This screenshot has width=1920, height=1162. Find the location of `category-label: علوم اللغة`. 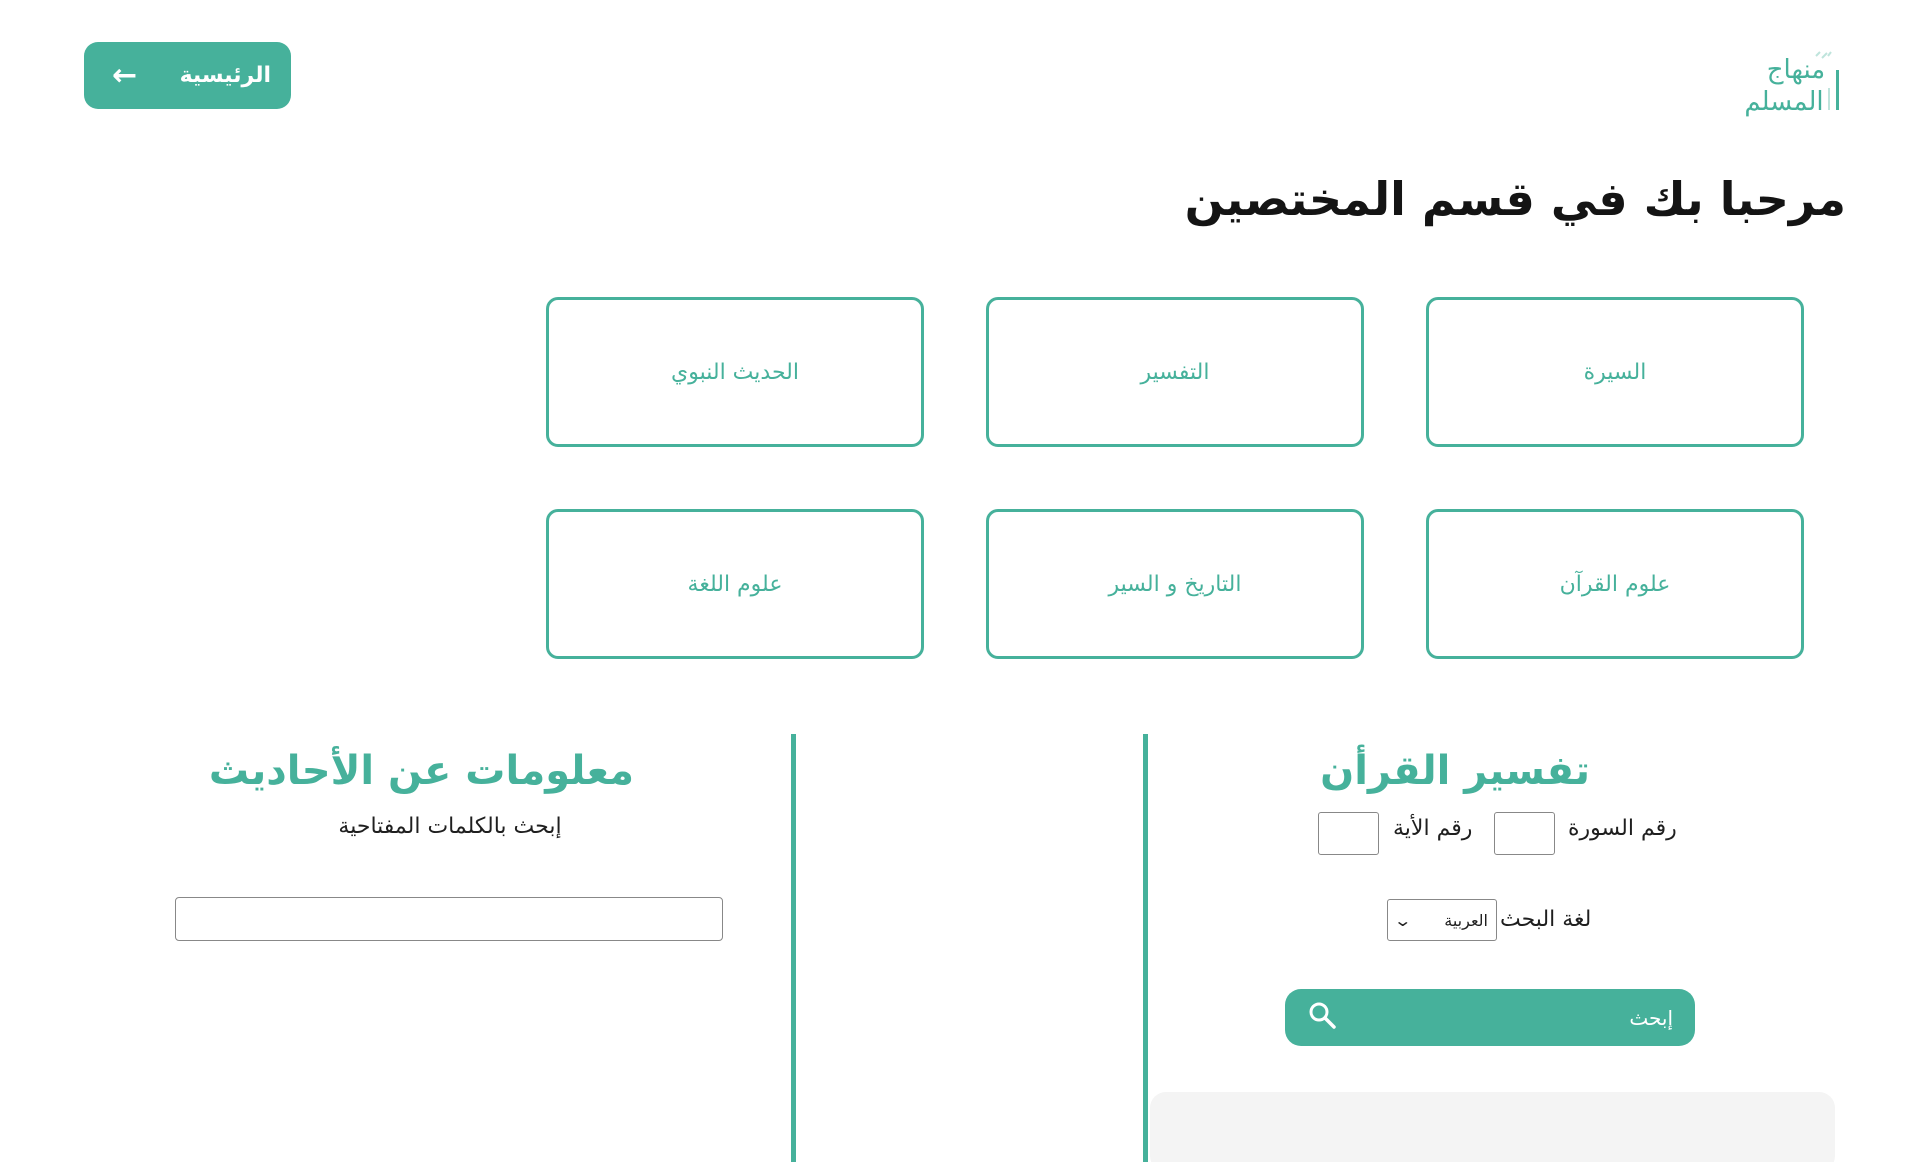

category-label: علوم اللغة is located at coordinates (735, 584).